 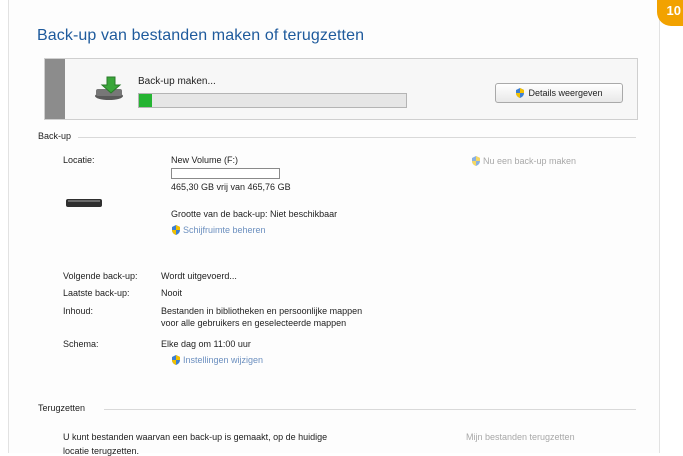 What do you see at coordinates (55, 89) in the screenshot?
I see `progress-box-stripe` at bounding box center [55, 89].